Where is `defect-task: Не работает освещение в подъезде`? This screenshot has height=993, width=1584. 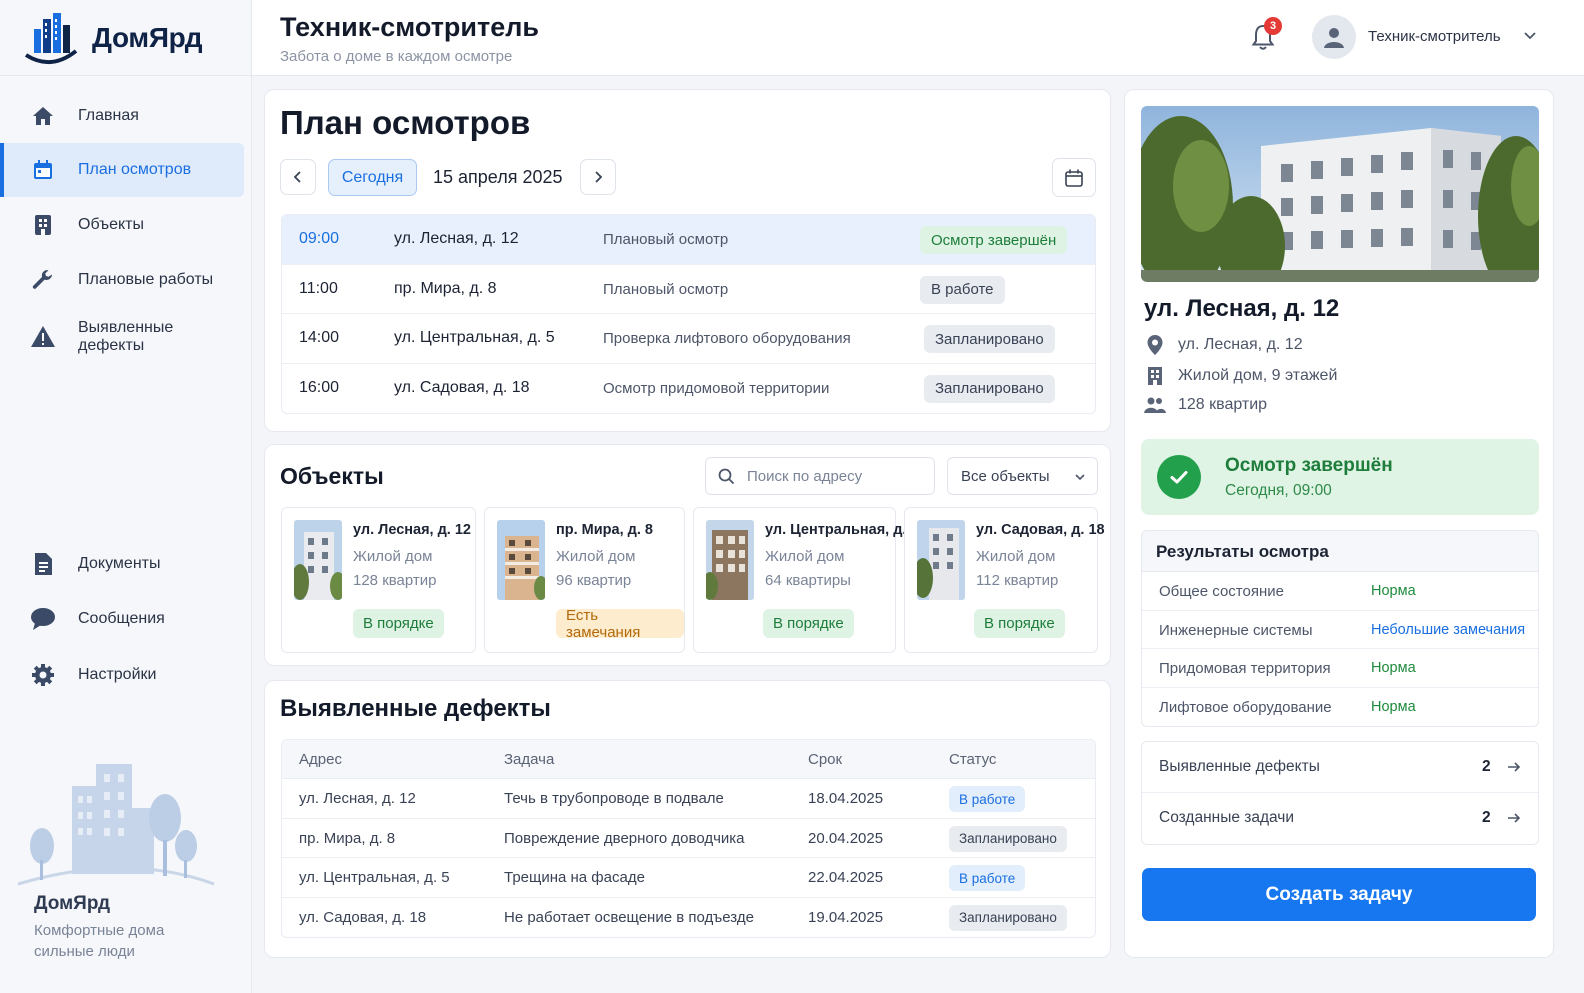
defect-task: Не работает освещение в подъезде is located at coordinates (629, 917).